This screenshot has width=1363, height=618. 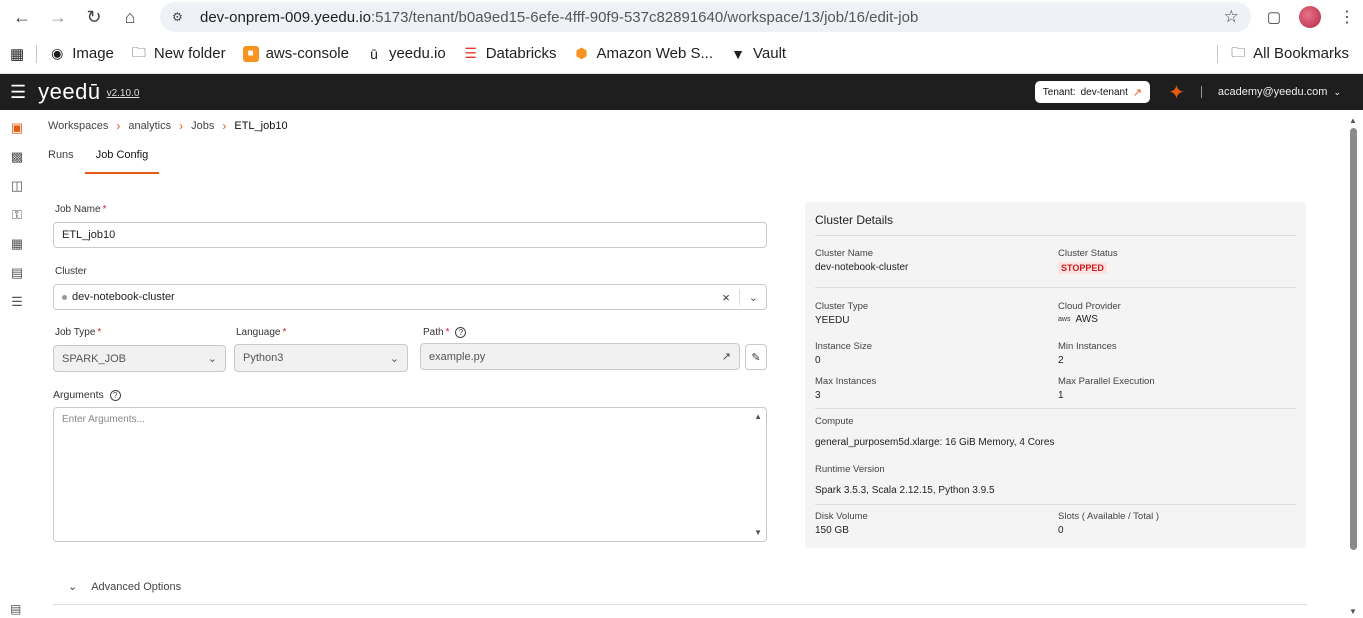 I want to click on extensions-icon: ▢, so click(x=1274, y=17).